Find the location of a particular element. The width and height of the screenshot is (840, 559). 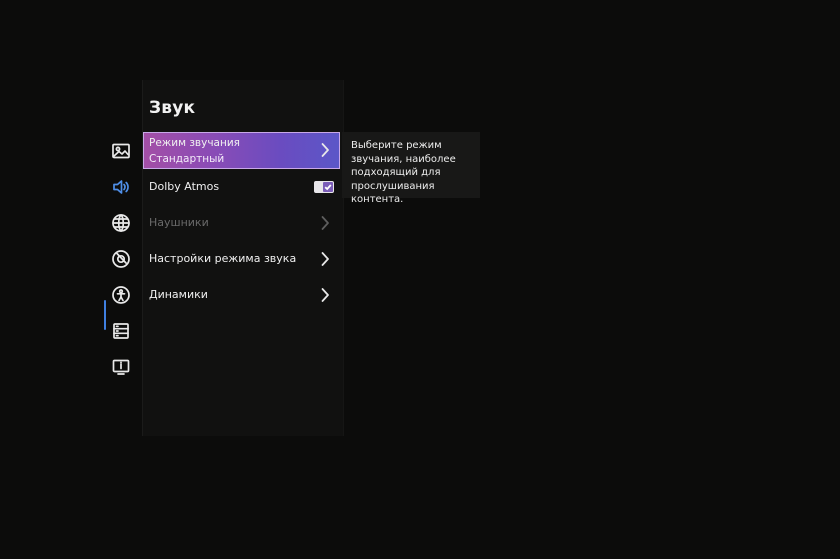

page-title: Звук is located at coordinates (172, 108).